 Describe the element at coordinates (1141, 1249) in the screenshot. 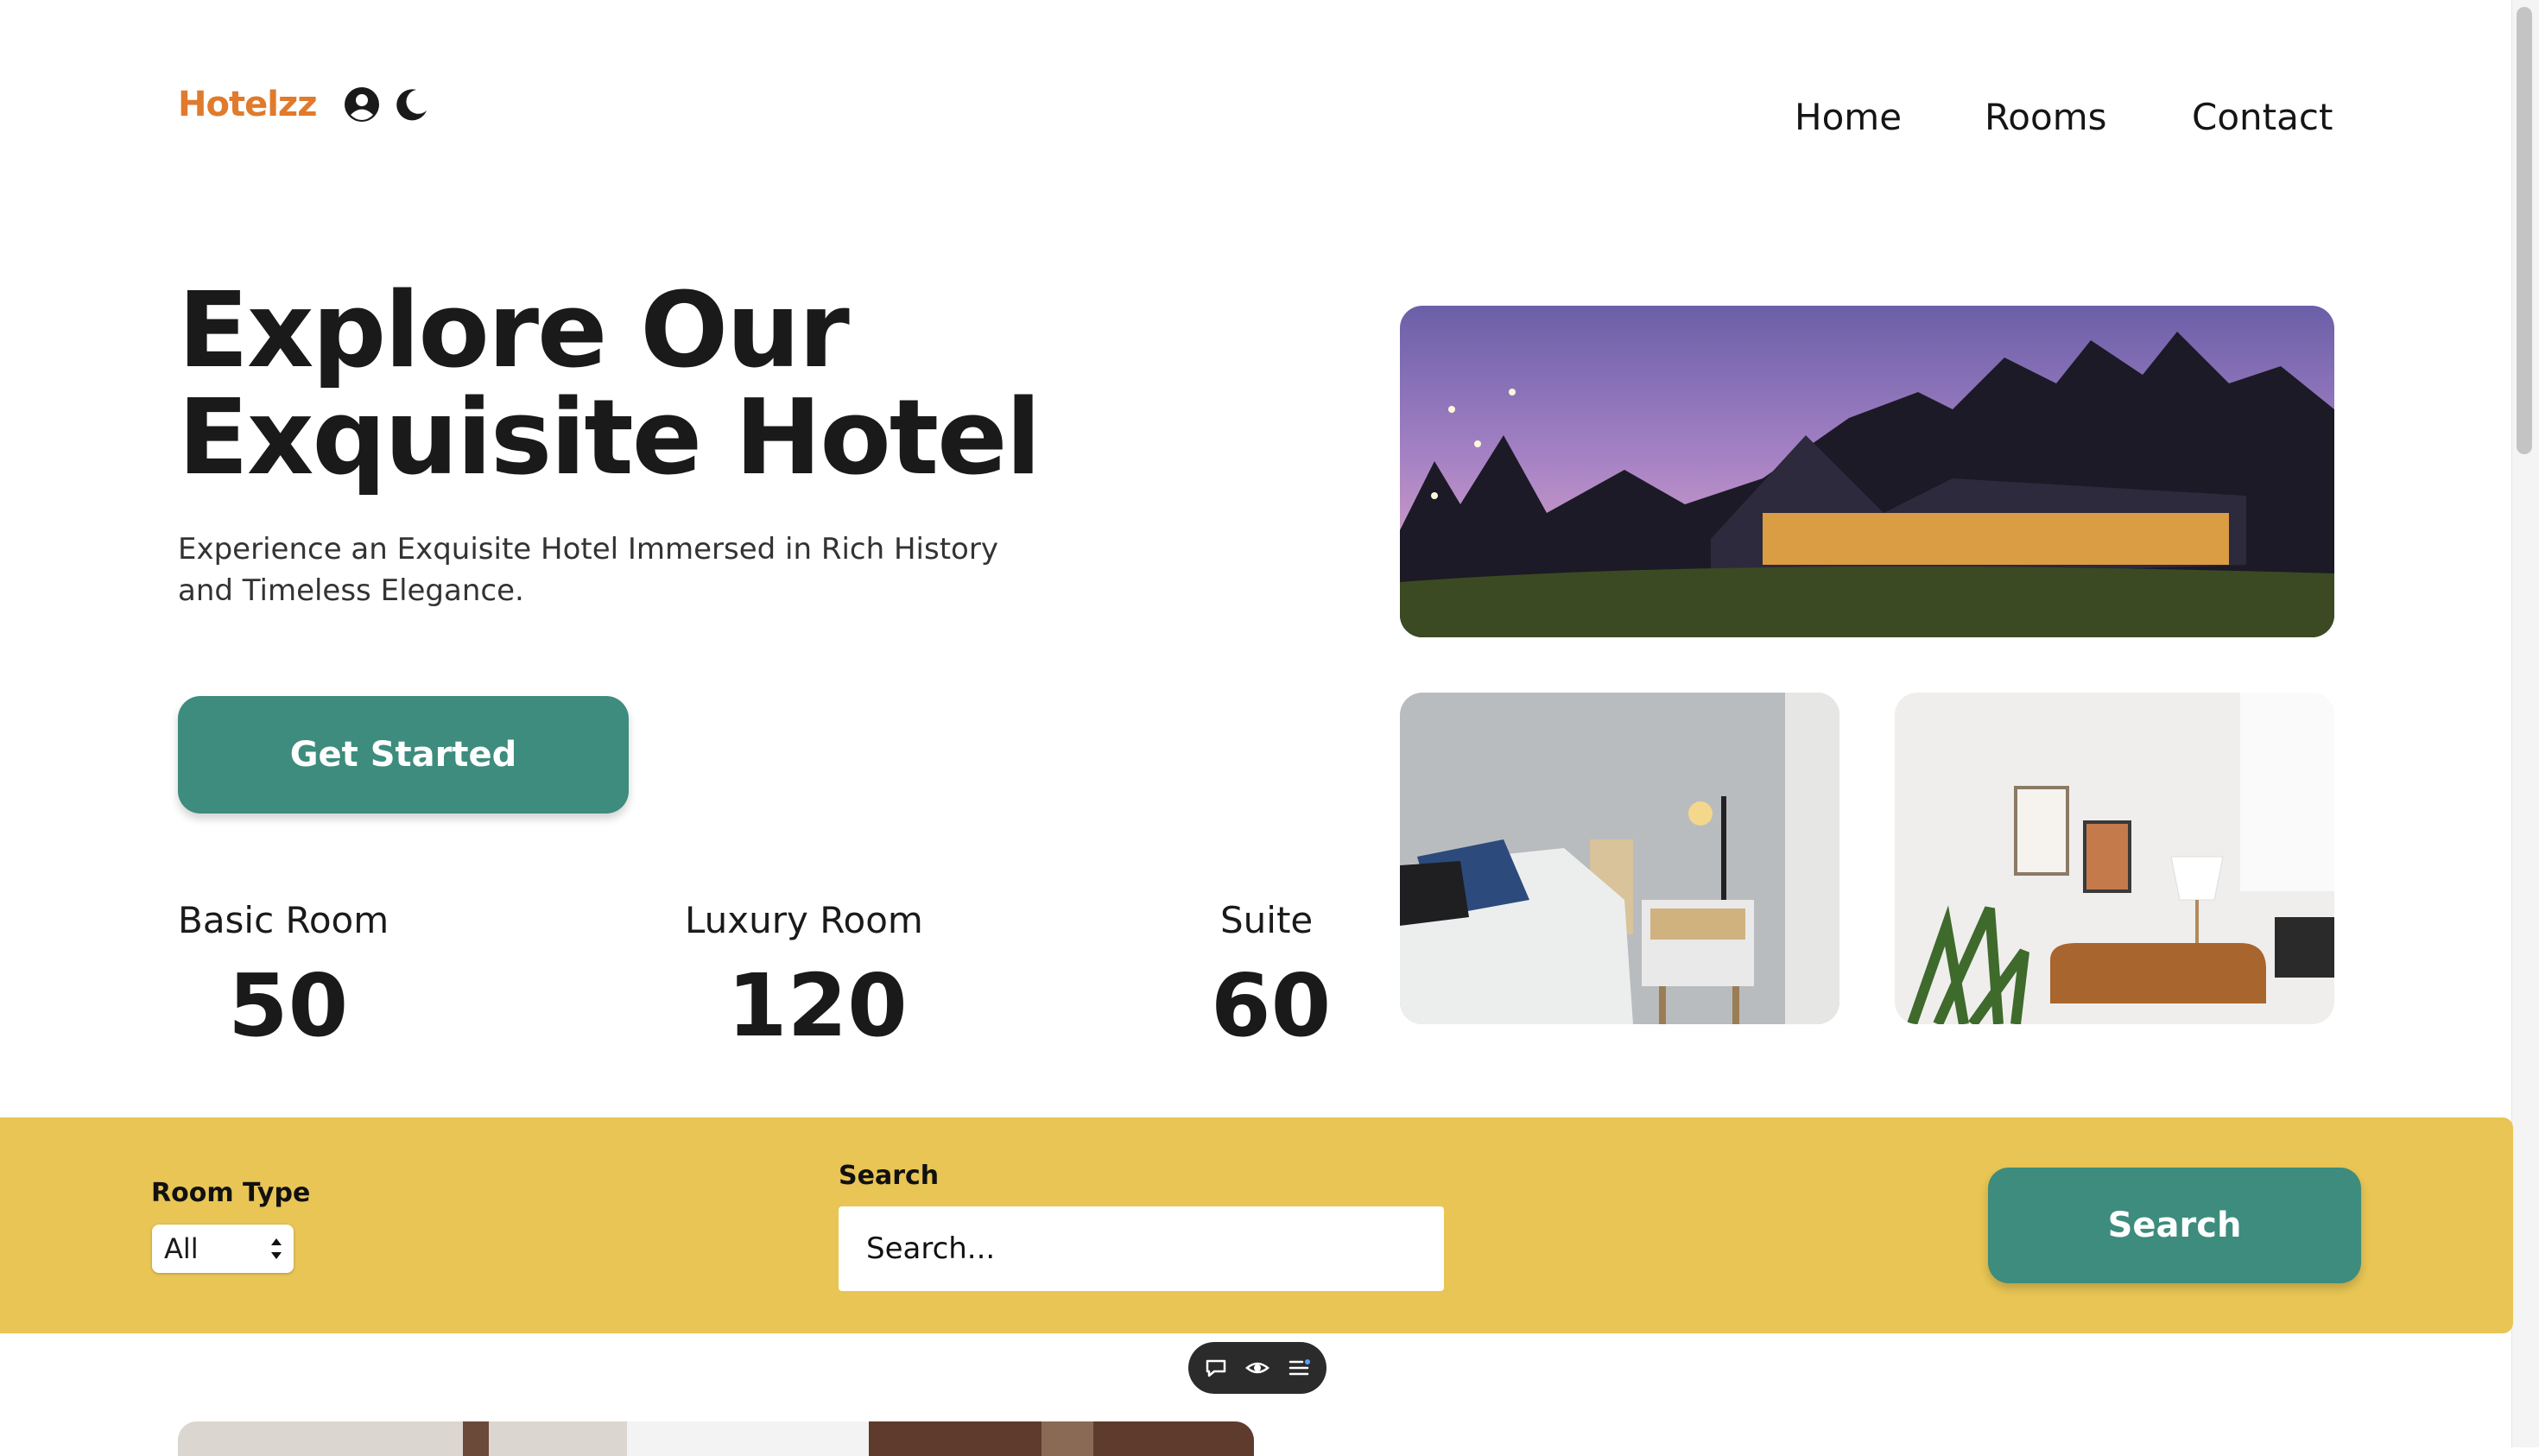

I see `search-input` at that location.